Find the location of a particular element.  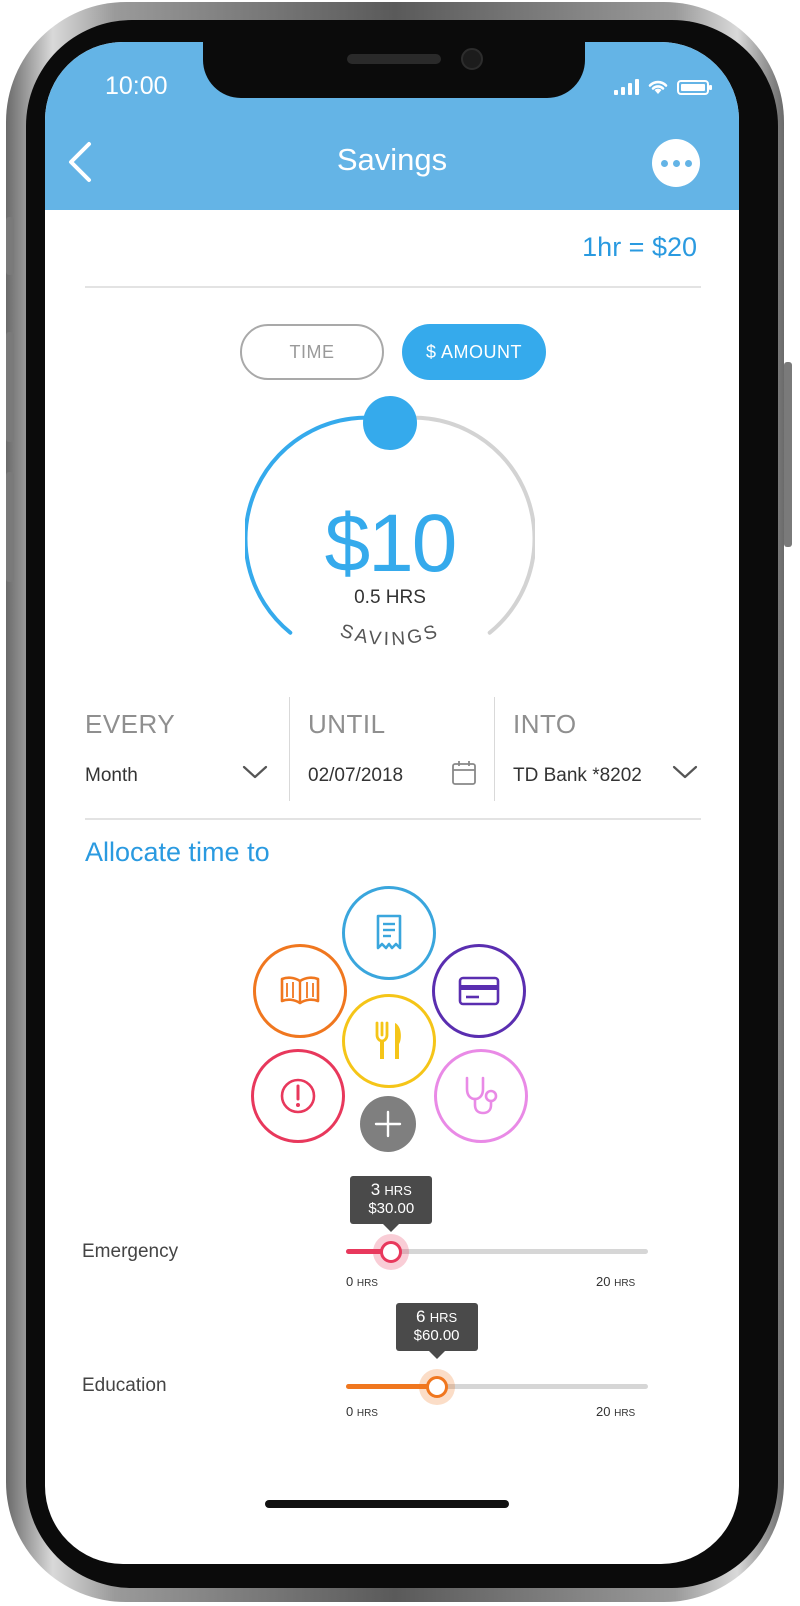

speaker-grille is located at coordinates (394, 59).